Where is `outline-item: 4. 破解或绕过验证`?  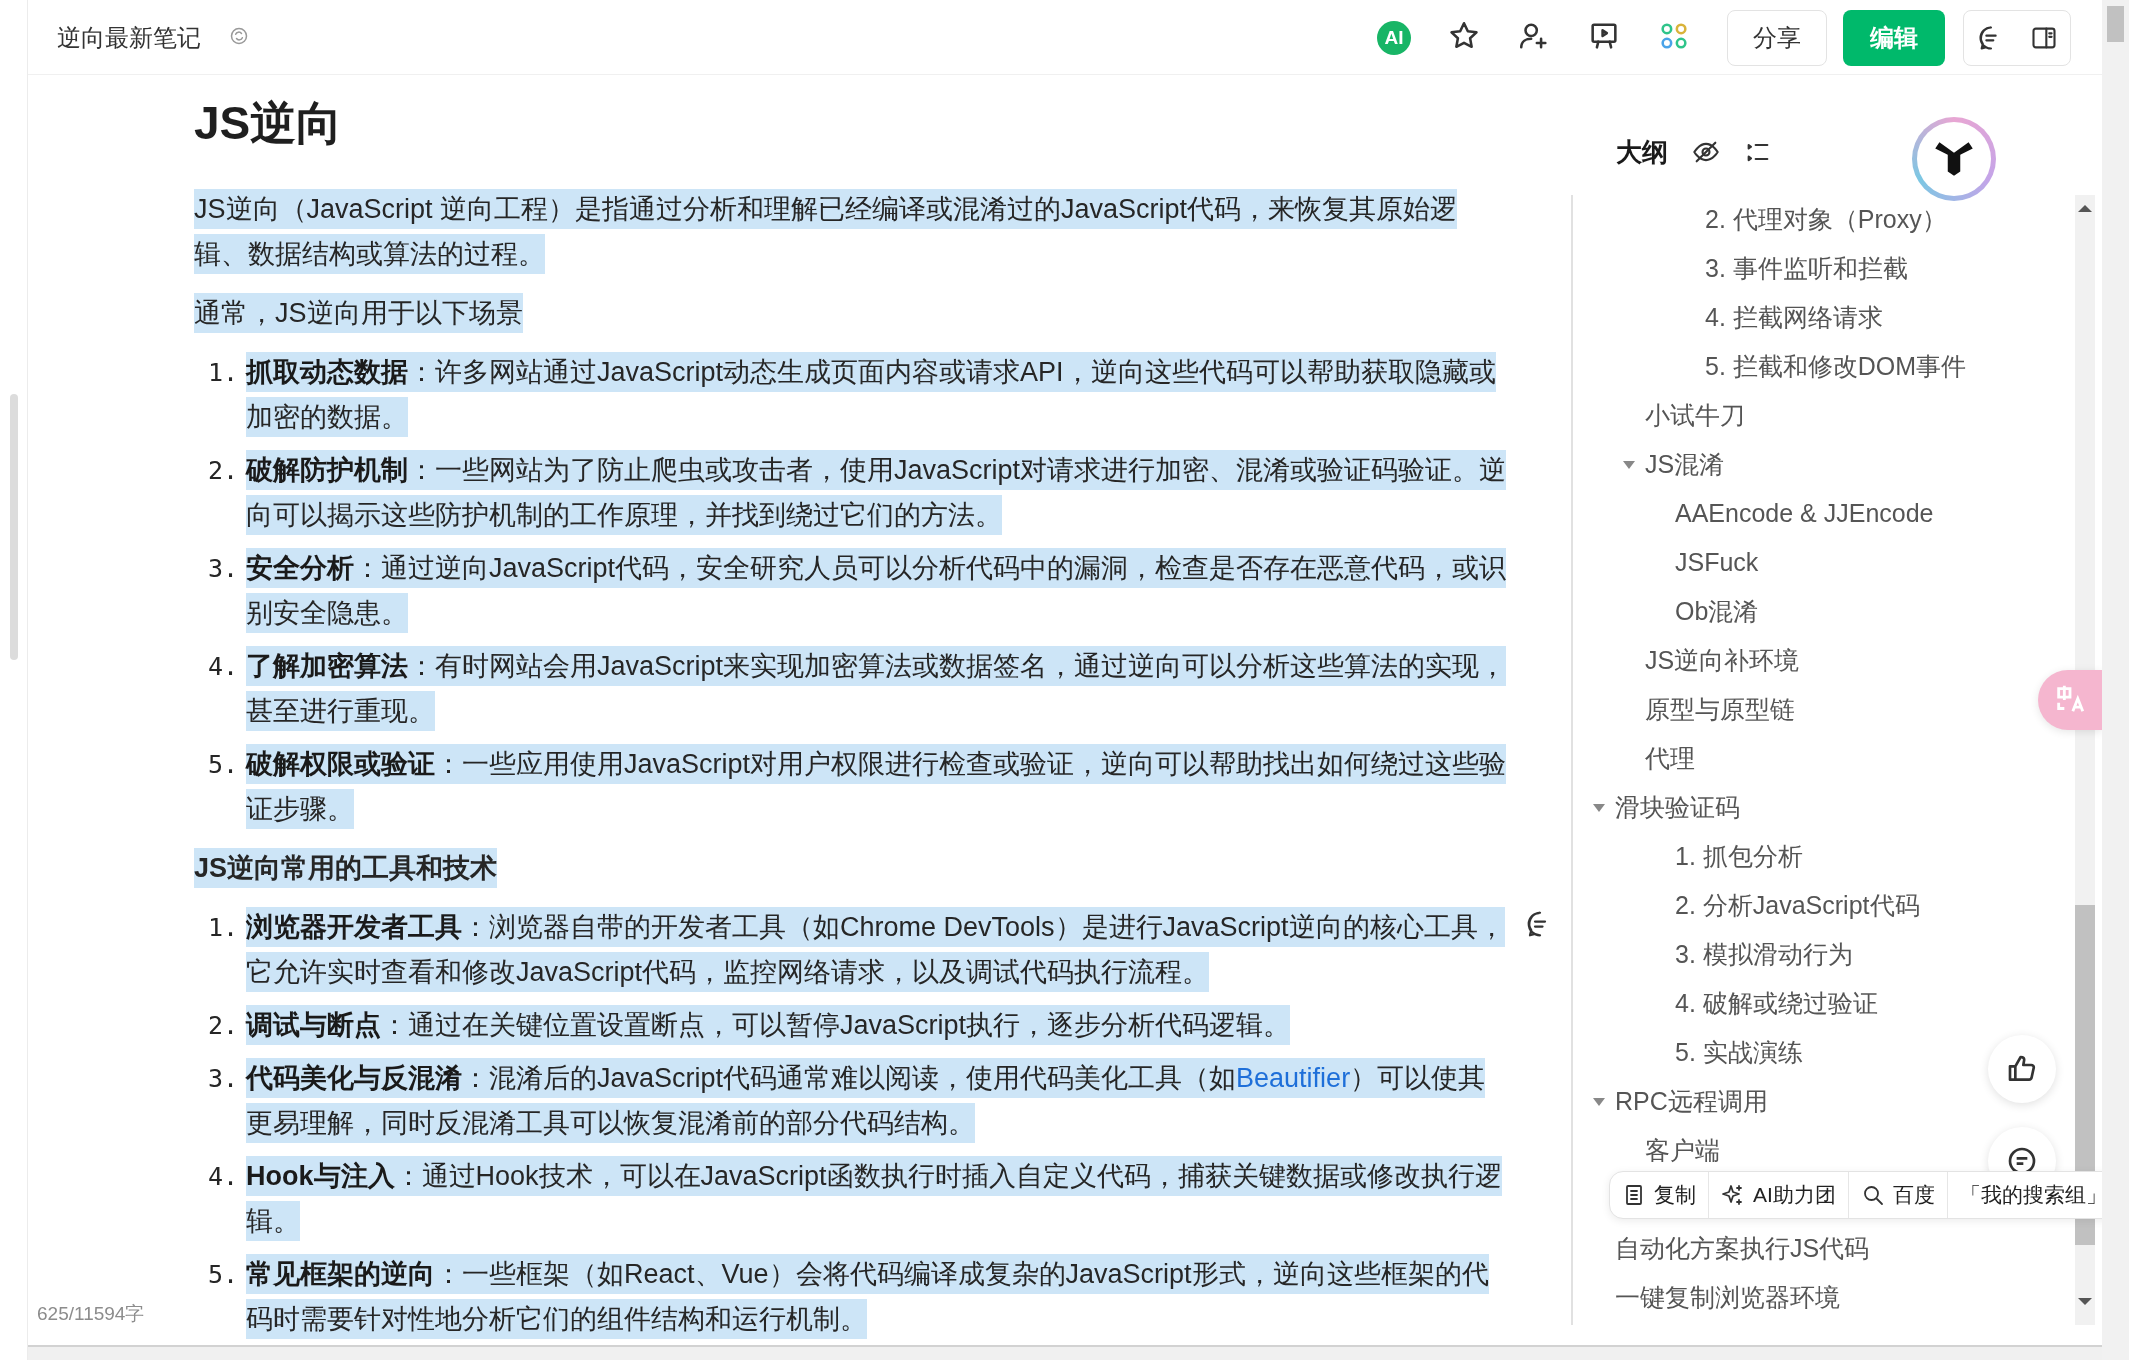
outline-item: 4. 破解或绕过验证 is located at coordinates (1725, 1003).